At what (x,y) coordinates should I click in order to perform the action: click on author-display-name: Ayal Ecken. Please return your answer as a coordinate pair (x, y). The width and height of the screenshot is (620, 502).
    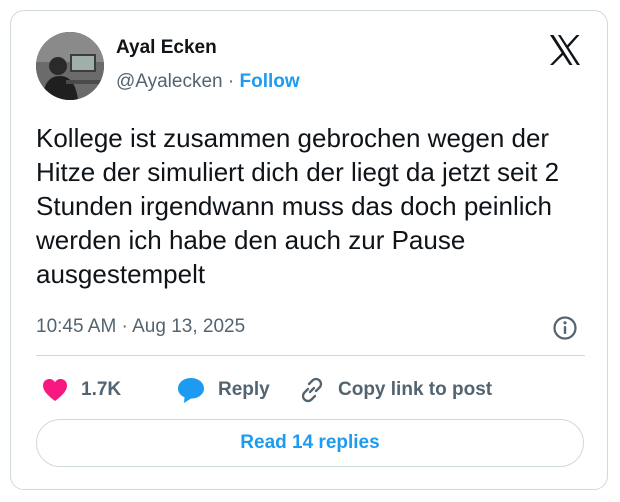
    Looking at the image, I should click on (166, 48).